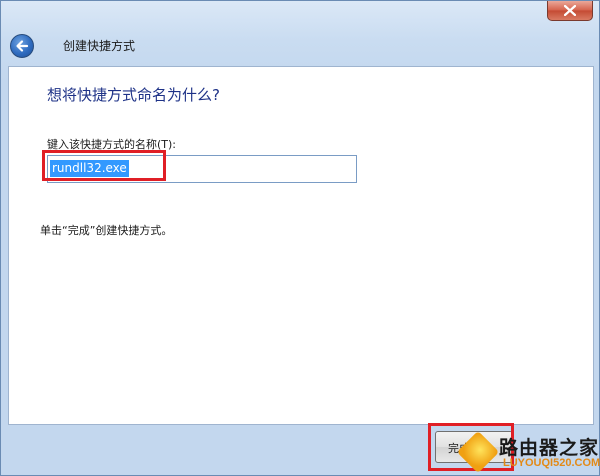 The width and height of the screenshot is (600, 476). Describe the element at coordinates (549, 448) in the screenshot. I see `watermark-name: 路由器之家` at that location.